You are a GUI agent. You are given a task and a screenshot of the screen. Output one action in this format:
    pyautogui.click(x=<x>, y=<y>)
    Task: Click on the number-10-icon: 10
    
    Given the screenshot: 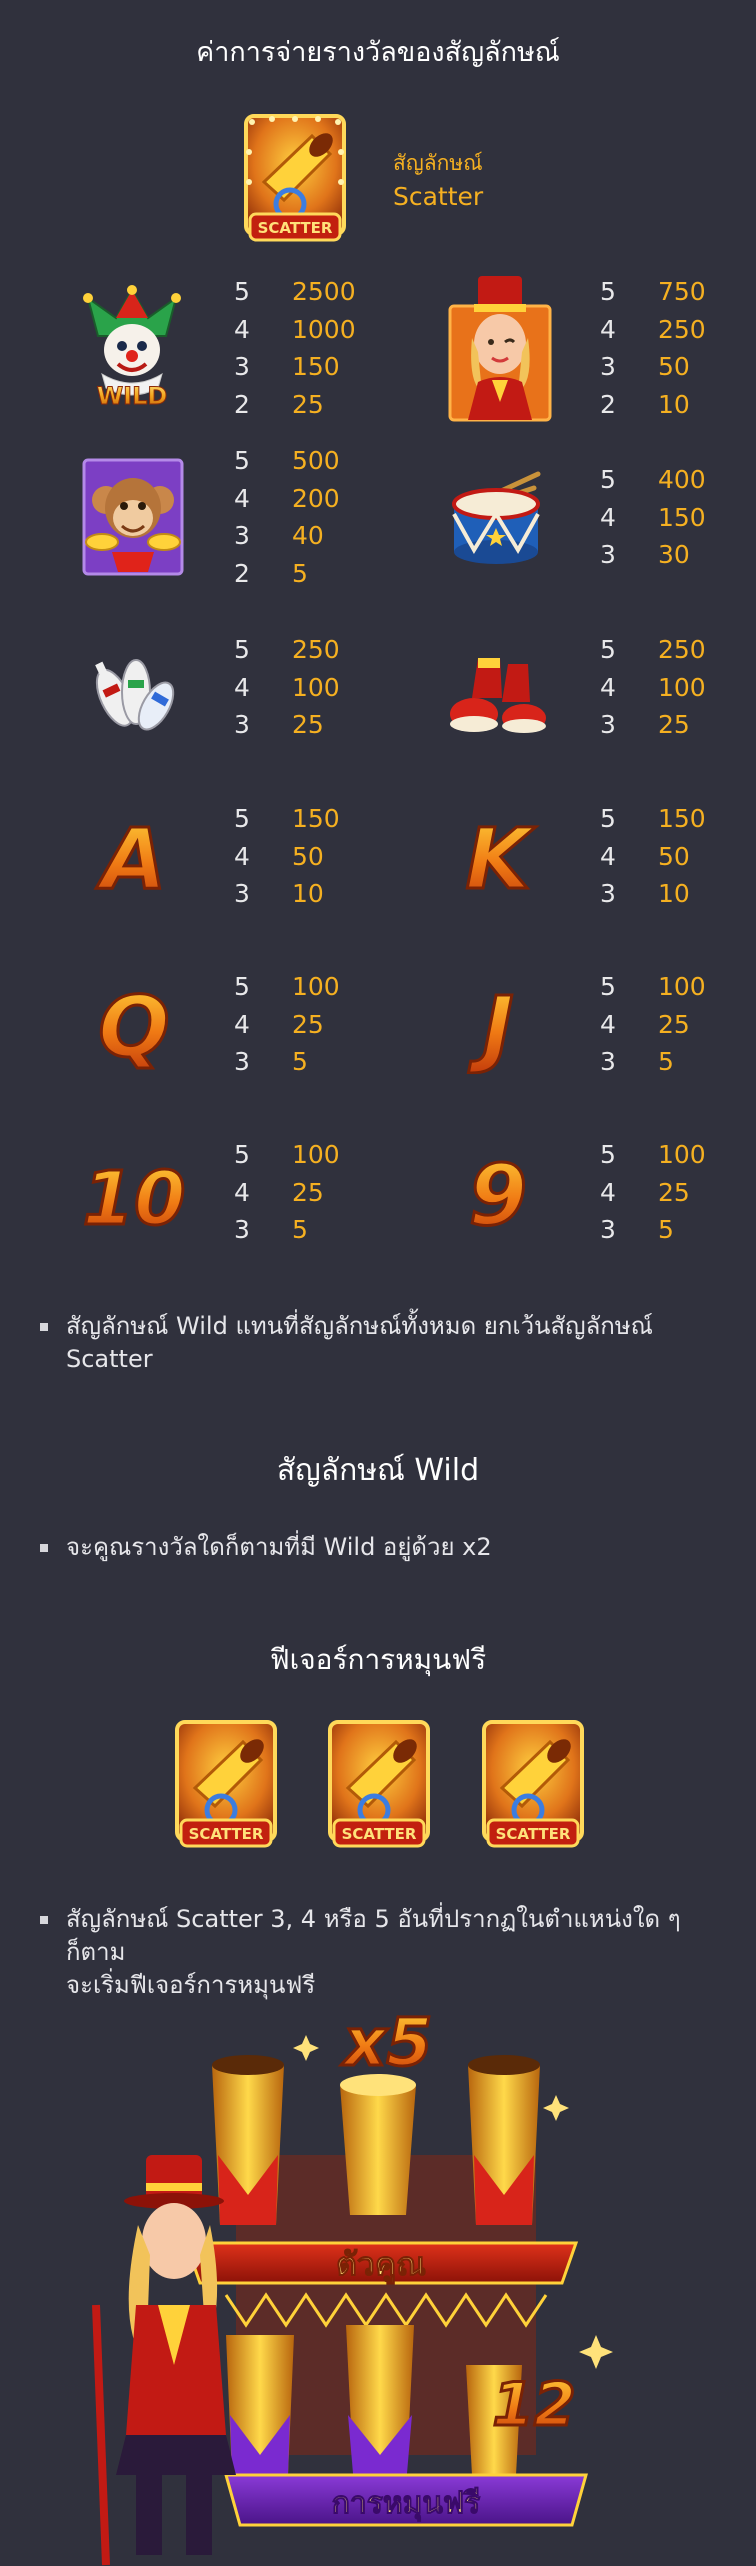 What is the action you would take?
    pyautogui.click(x=134, y=1192)
    